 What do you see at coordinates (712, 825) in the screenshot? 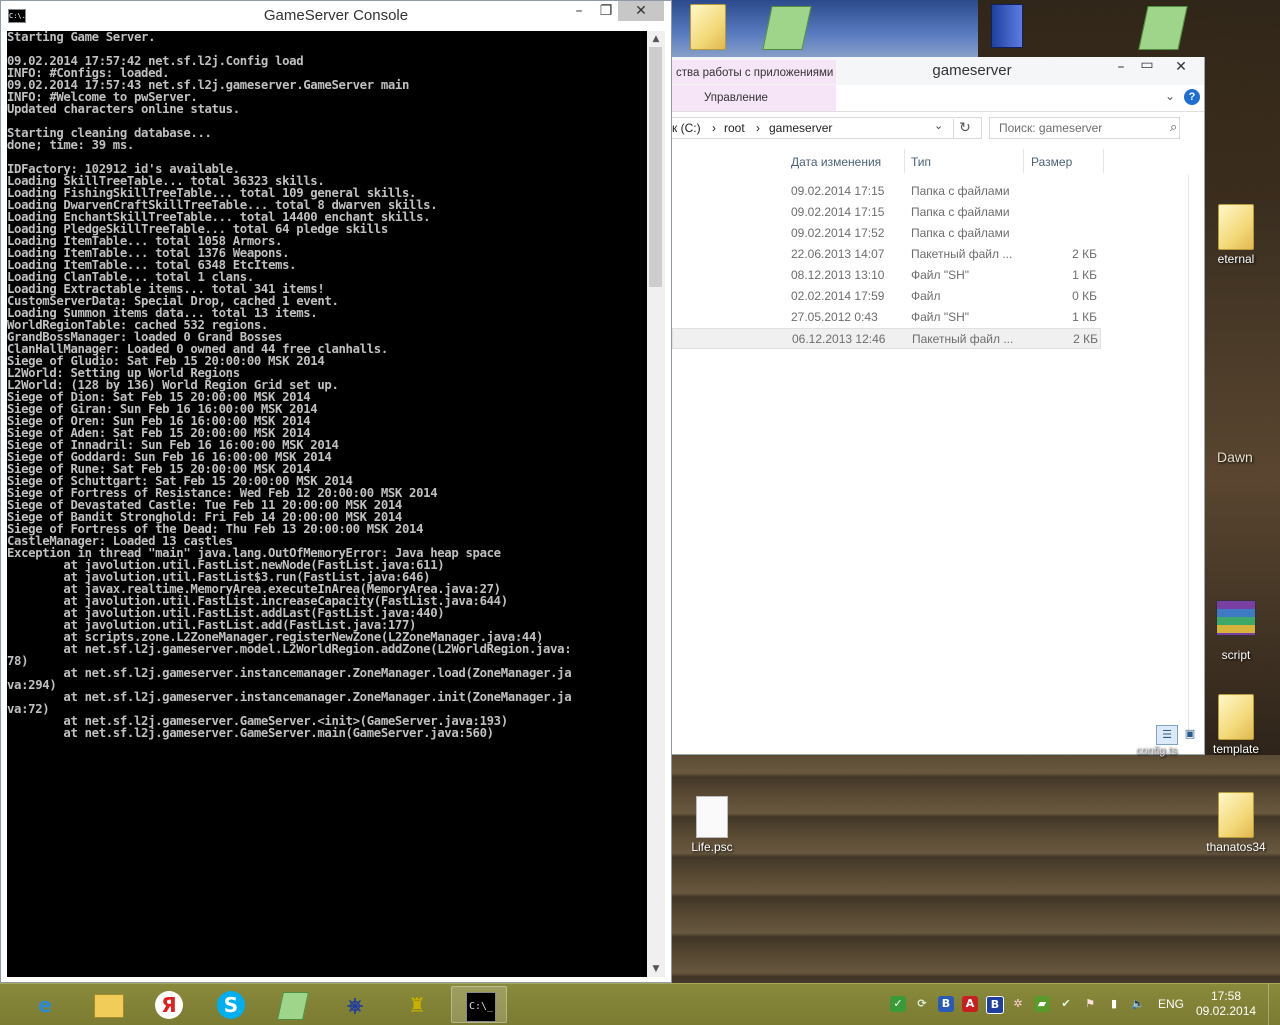
I see `desktop-icon-life-psc: Life.psc` at bounding box center [712, 825].